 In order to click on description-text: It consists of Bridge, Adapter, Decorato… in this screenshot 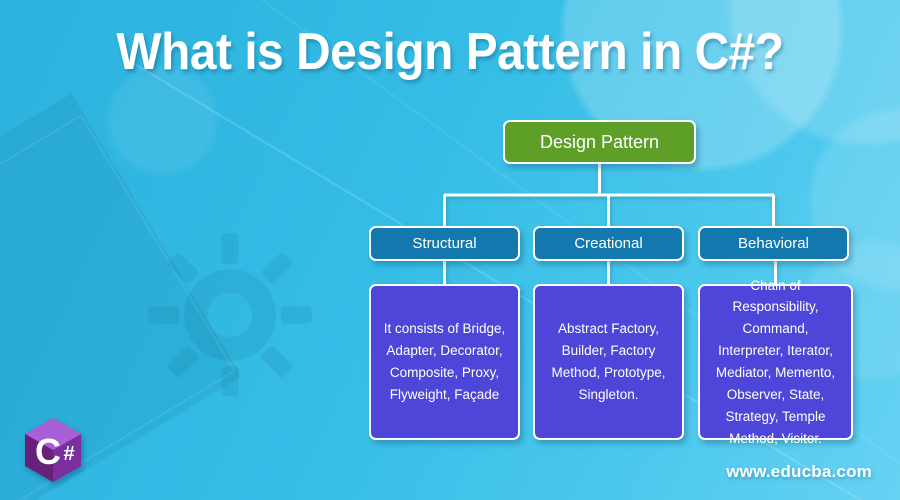, I will do `click(444, 361)`.